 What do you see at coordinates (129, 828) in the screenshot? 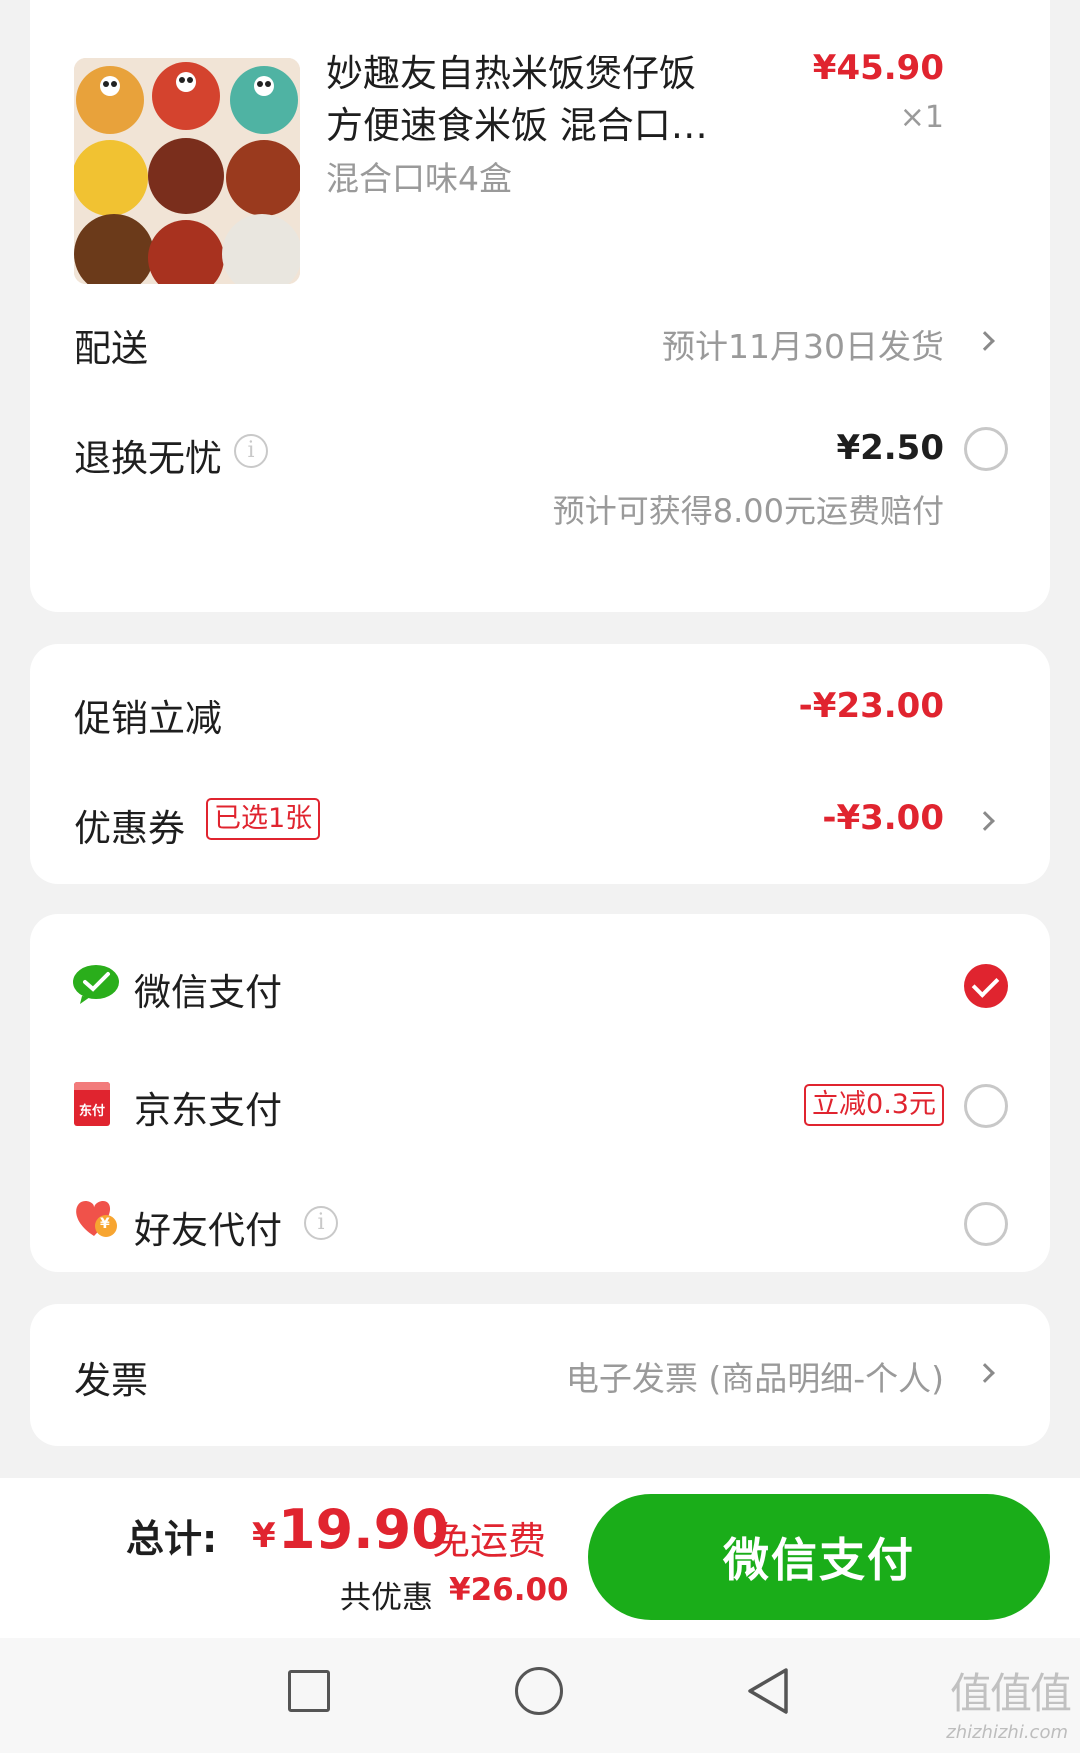
I see `coupon-label: 优惠券` at bounding box center [129, 828].